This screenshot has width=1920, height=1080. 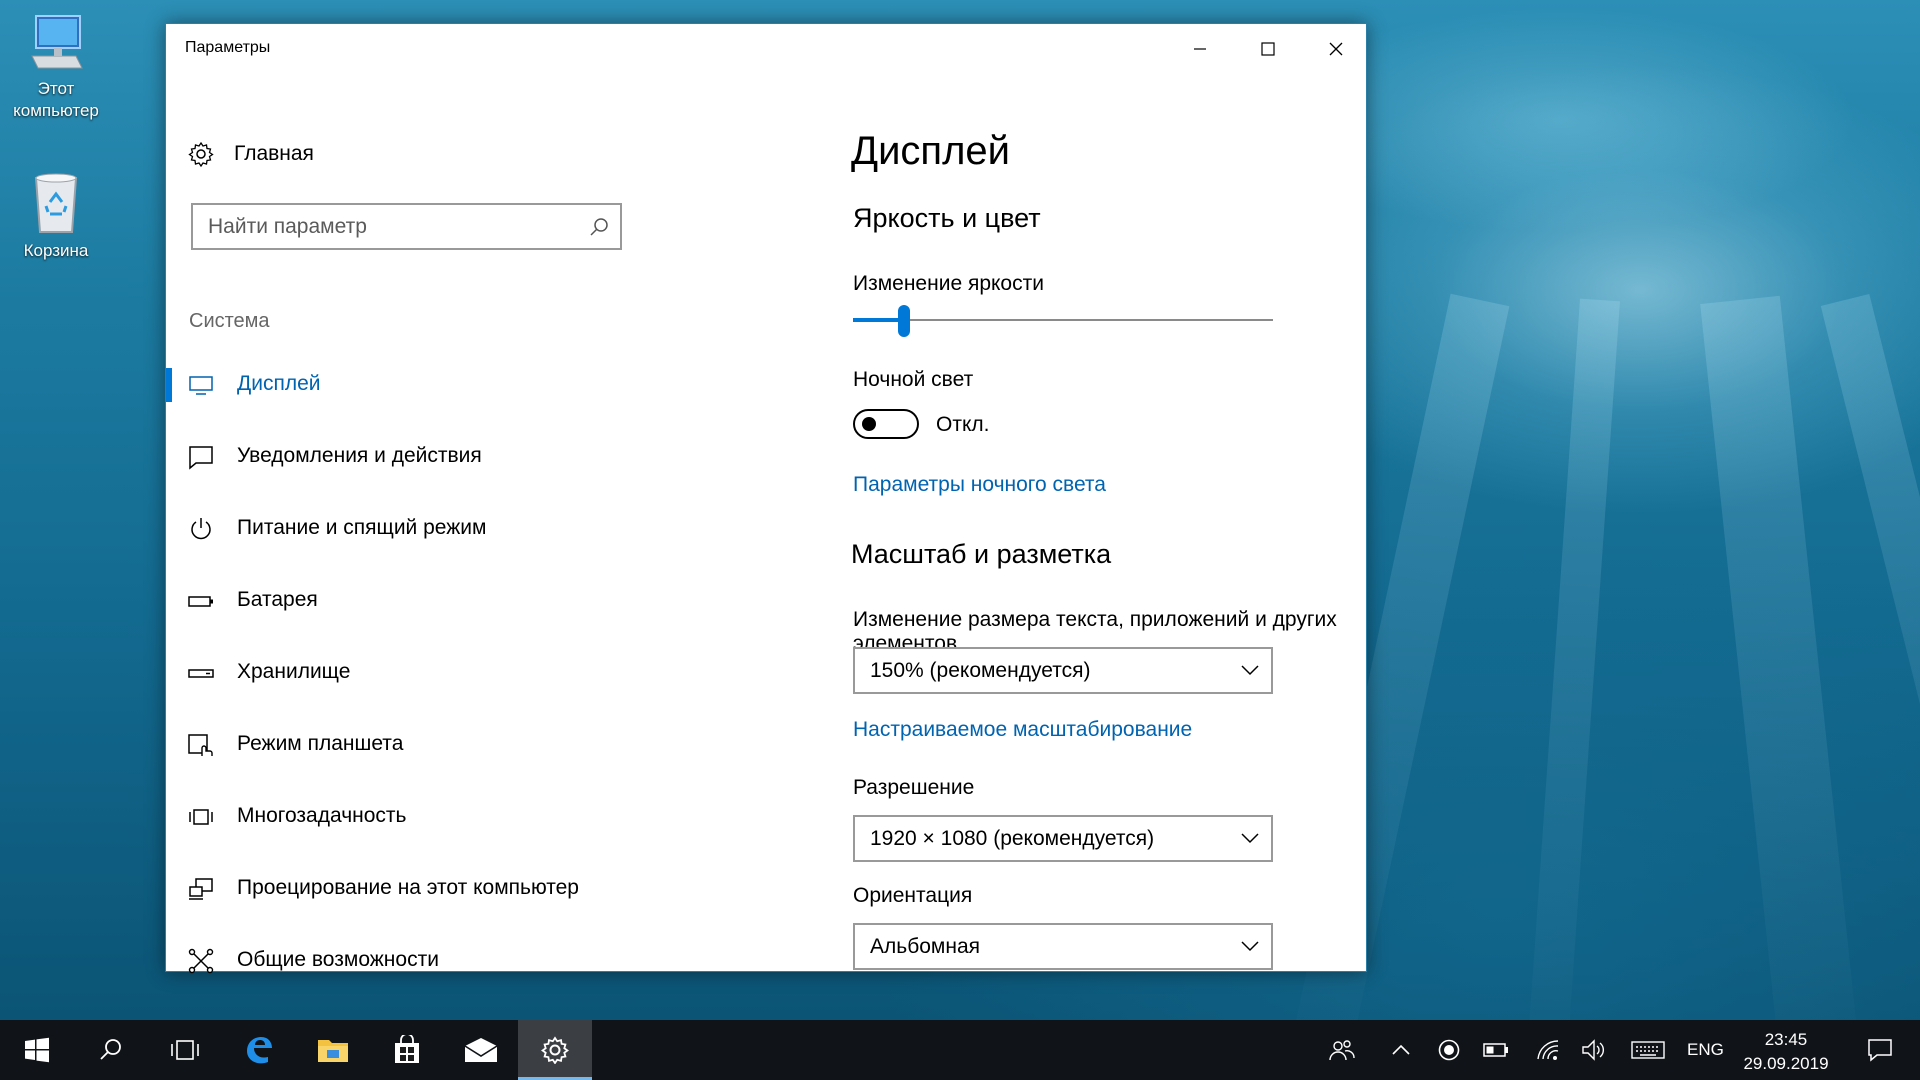 I want to click on clock-date: 29.09.2019, so click(x=1786, y=1063).